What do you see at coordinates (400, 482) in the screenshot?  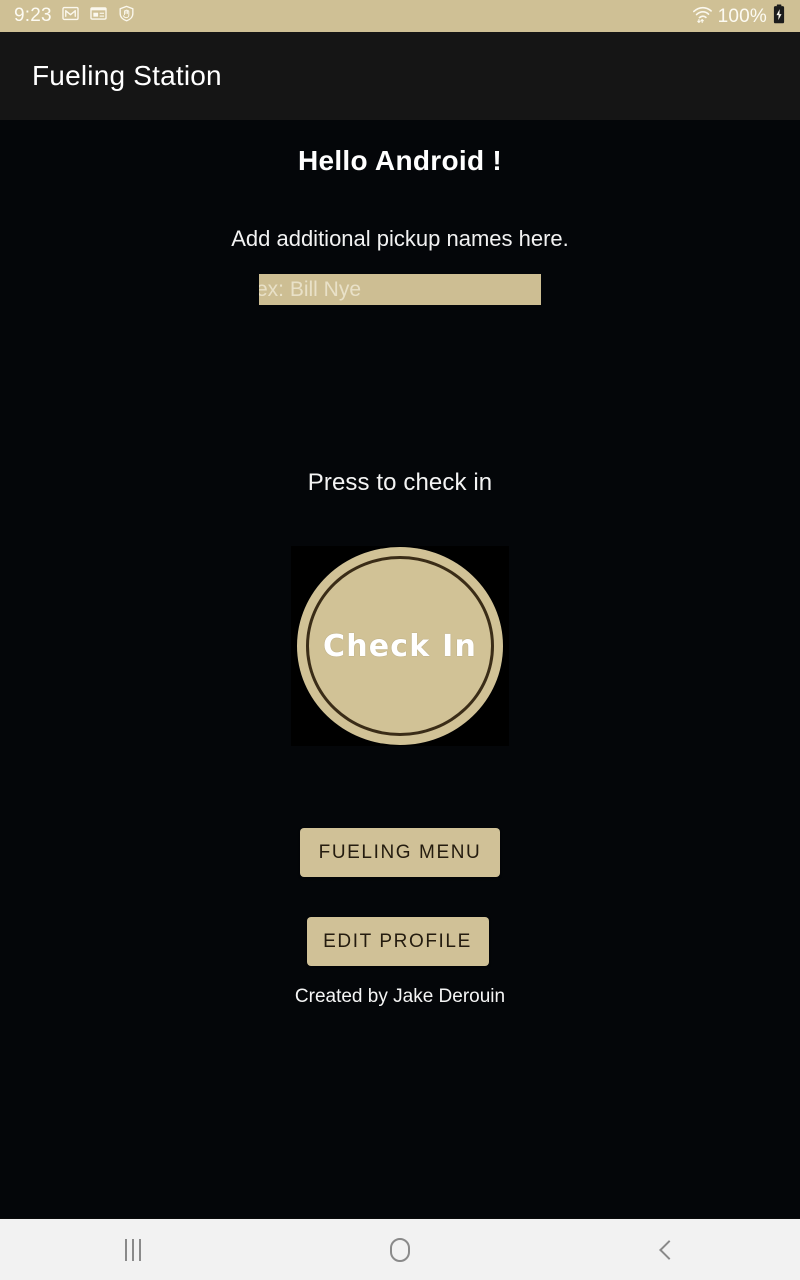 I see `press-to-check-in-label: Press to check in` at bounding box center [400, 482].